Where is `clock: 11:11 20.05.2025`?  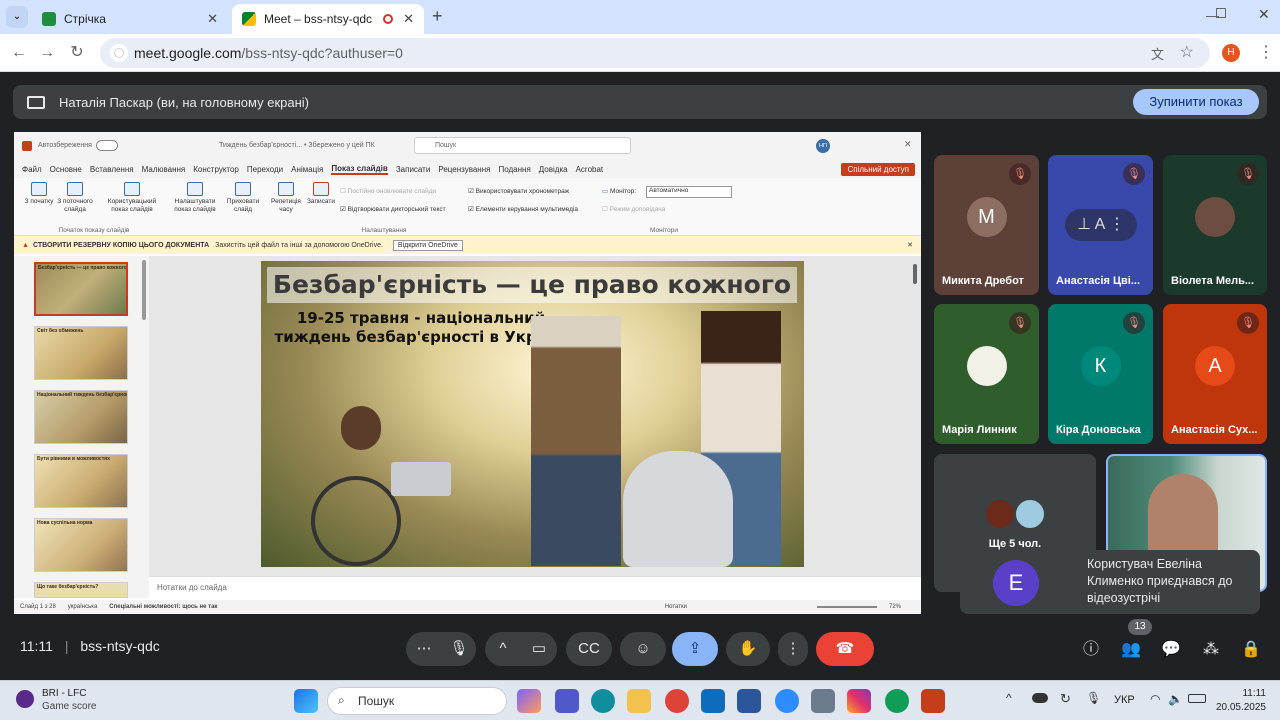
clock: 11:11 20.05.2025 is located at coordinates (1239, 701).